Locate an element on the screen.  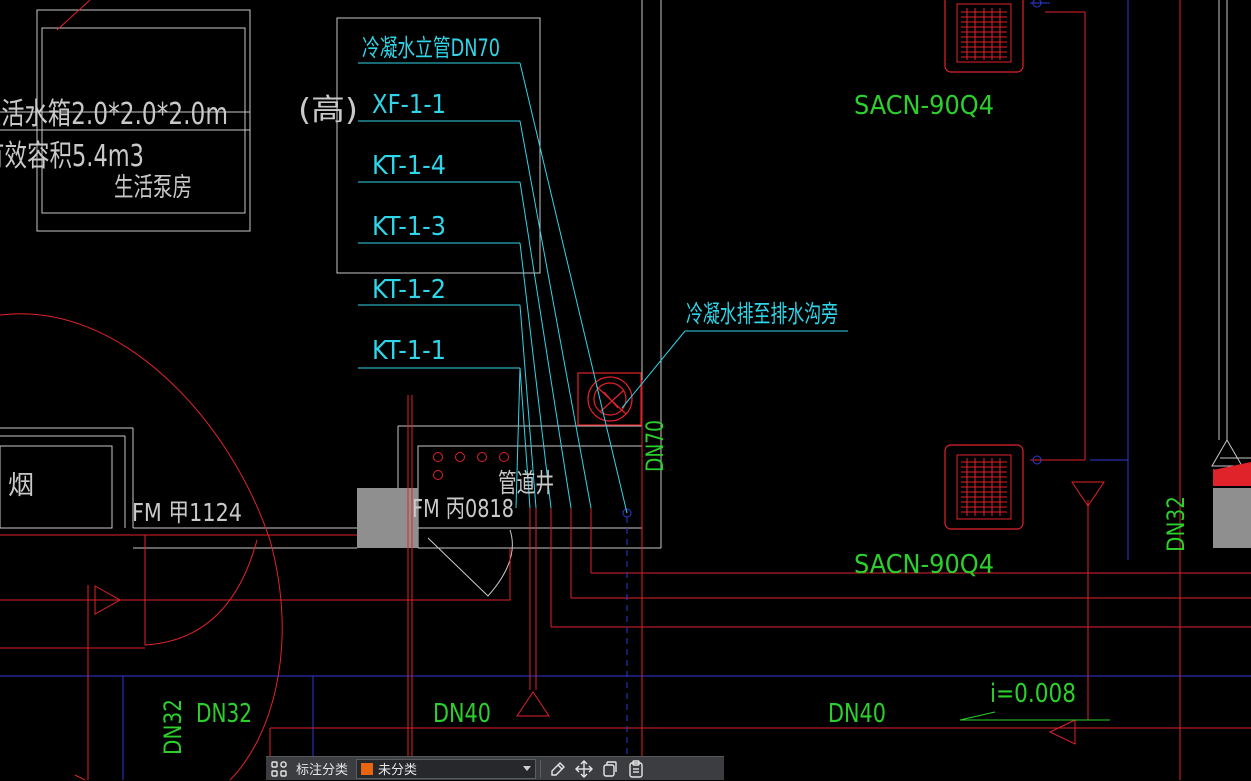
grid-icon is located at coordinates (279, 769).